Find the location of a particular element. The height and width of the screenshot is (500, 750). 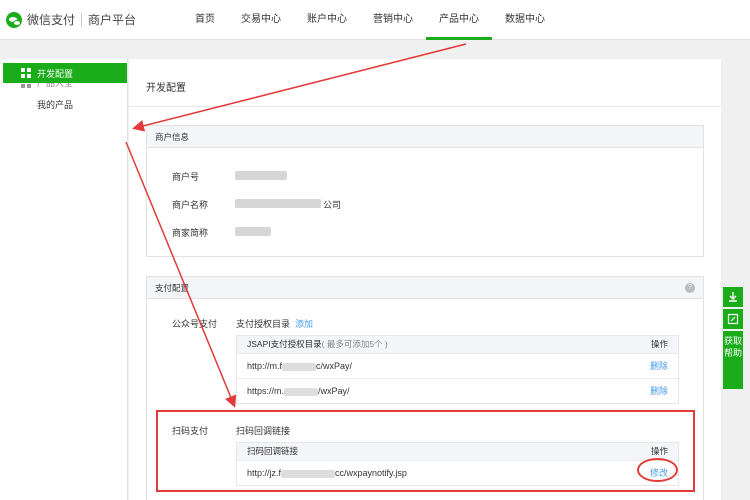

feedback-button is located at coordinates (733, 319).